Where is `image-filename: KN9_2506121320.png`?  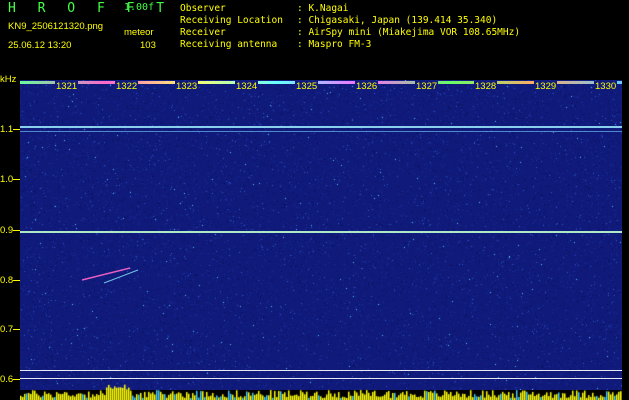 image-filename: KN9_2506121320.png is located at coordinates (56, 26).